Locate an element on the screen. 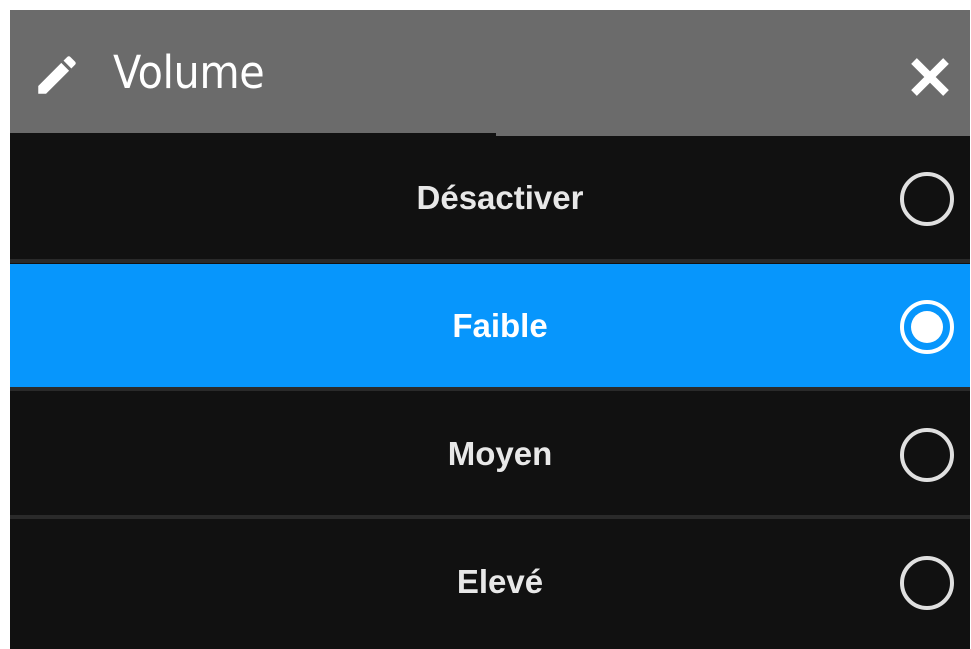 The image size is (971, 649). option-label: Faible is located at coordinates (500, 325).